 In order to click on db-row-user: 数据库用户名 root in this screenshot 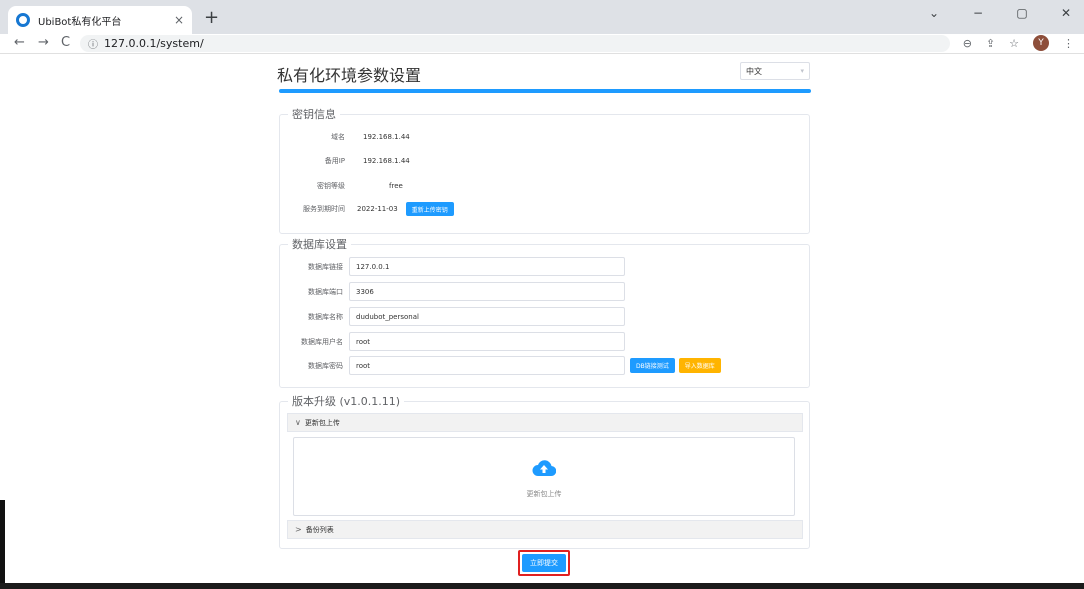, I will do `click(453, 341)`.